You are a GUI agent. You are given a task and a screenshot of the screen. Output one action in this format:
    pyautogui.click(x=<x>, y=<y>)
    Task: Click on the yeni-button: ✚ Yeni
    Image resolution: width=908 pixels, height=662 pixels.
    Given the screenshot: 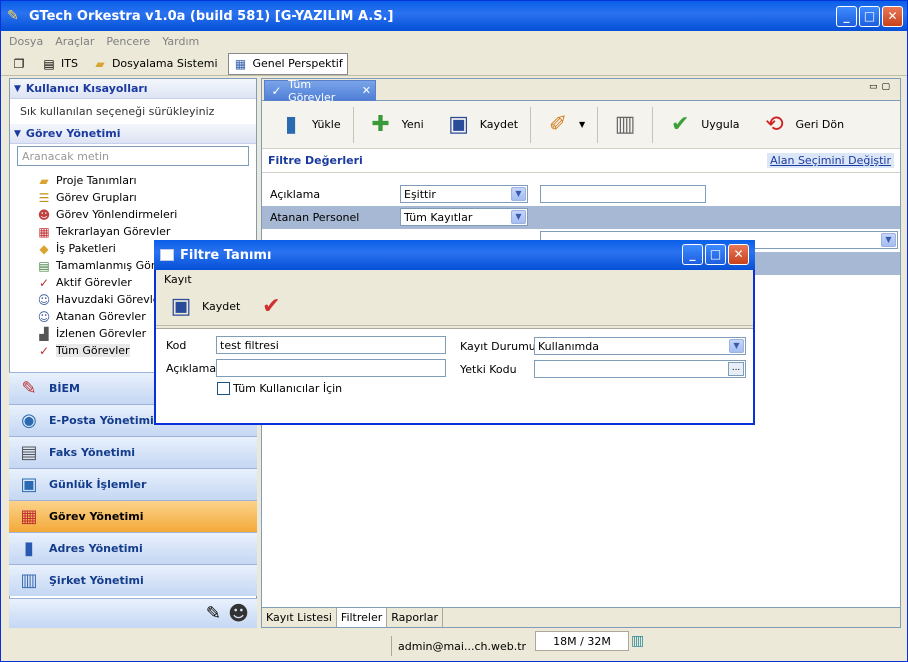 What is the action you would take?
    pyautogui.click(x=395, y=125)
    